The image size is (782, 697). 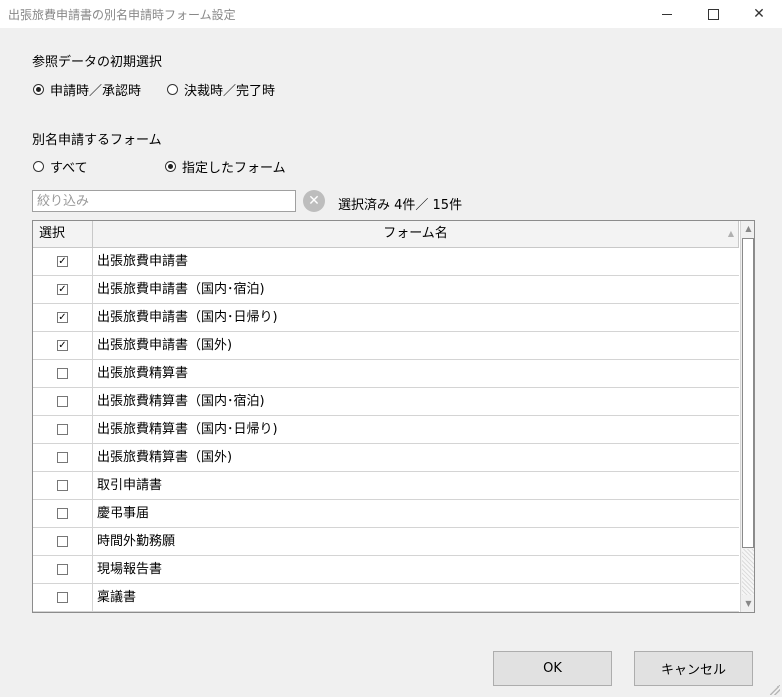 I want to click on minimize-icon, so click(x=667, y=14).